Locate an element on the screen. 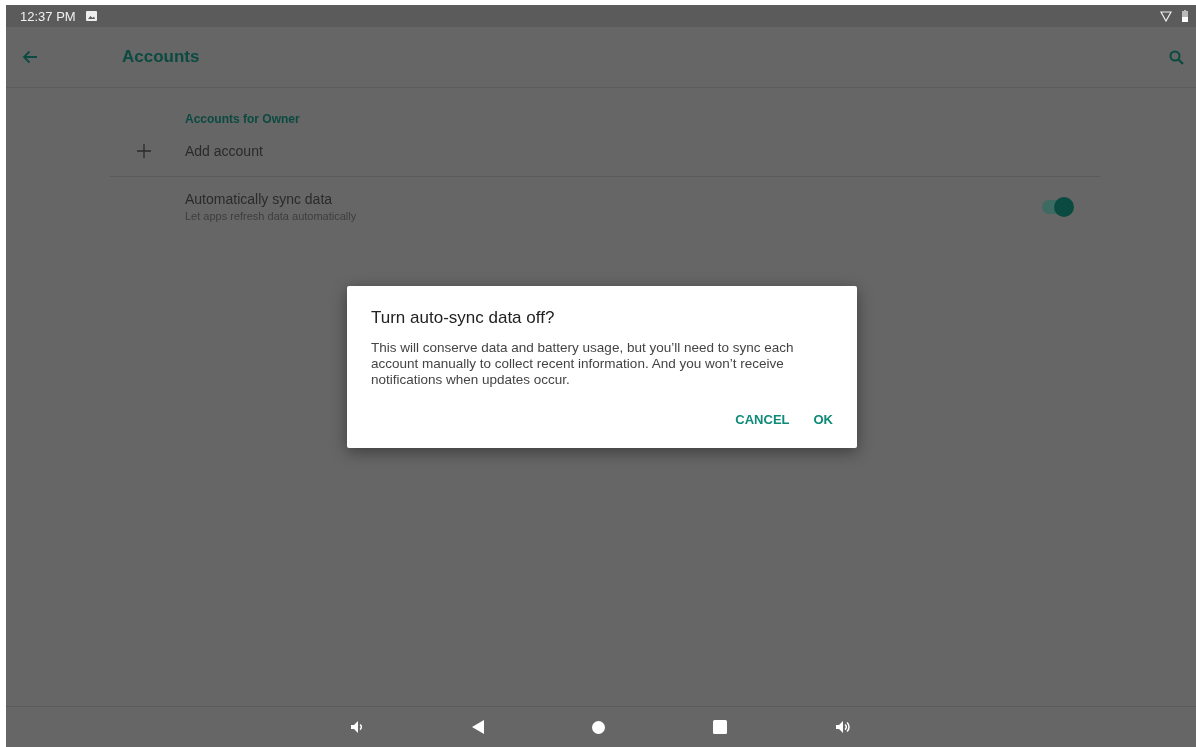  add-account-label: Add account is located at coordinates (224, 151).